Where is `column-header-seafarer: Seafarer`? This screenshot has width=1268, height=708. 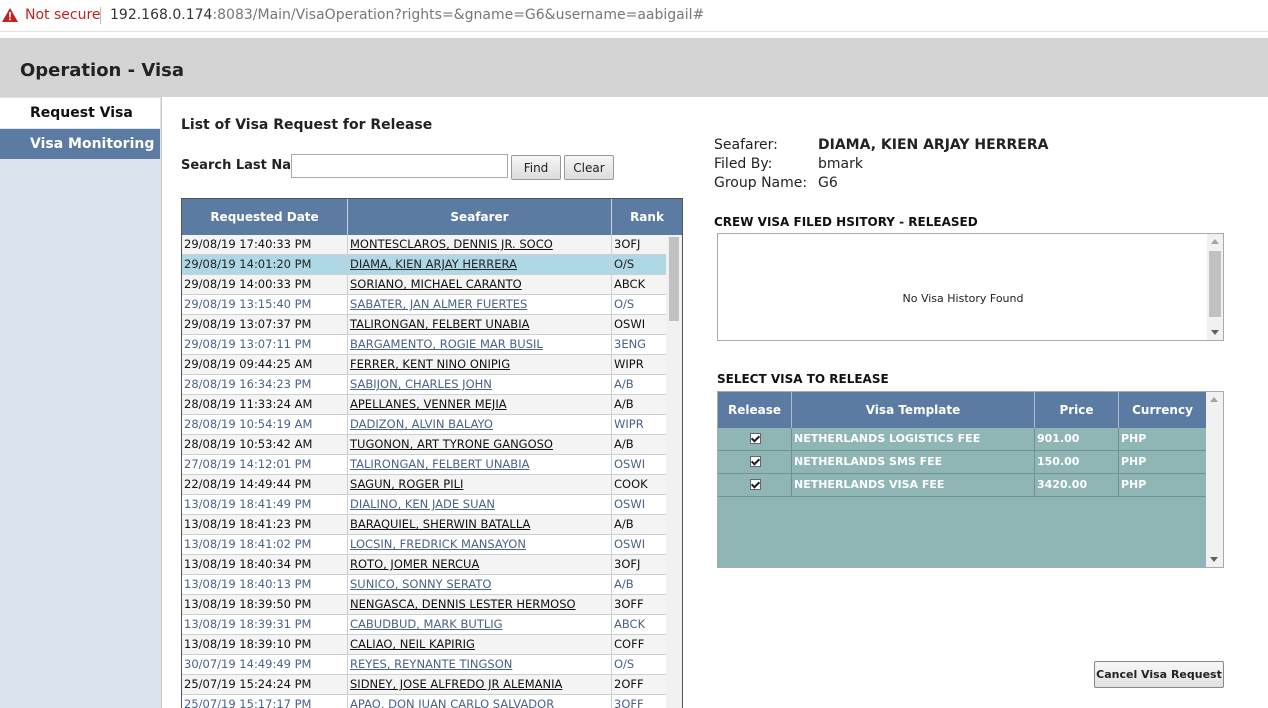 column-header-seafarer: Seafarer is located at coordinates (480, 217).